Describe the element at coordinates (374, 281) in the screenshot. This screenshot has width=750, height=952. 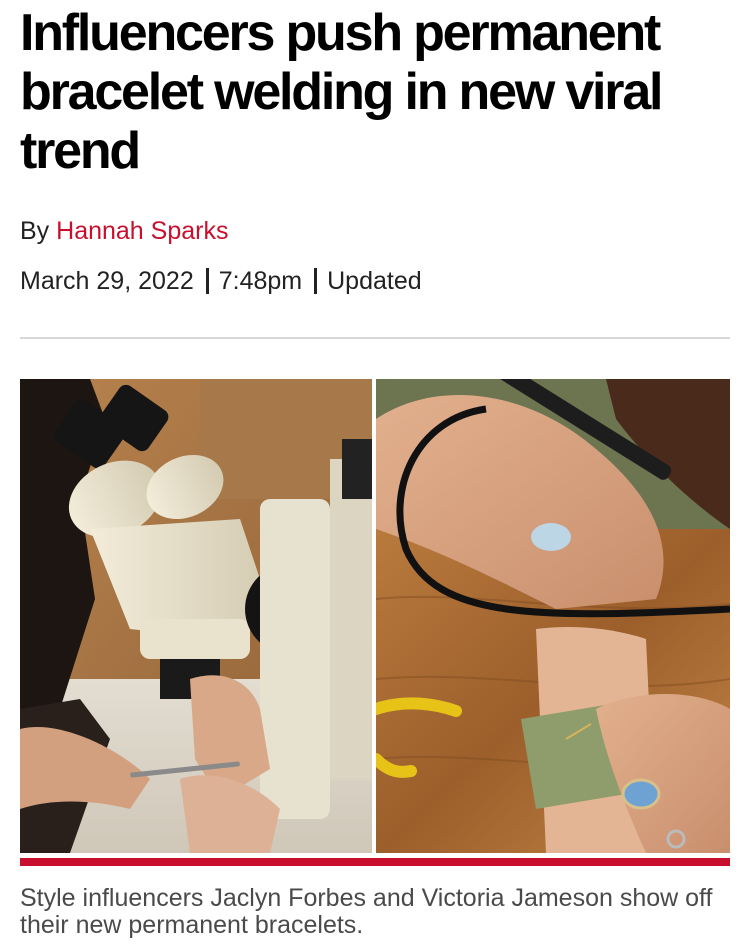
I see `updated-label: Updated` at that location.